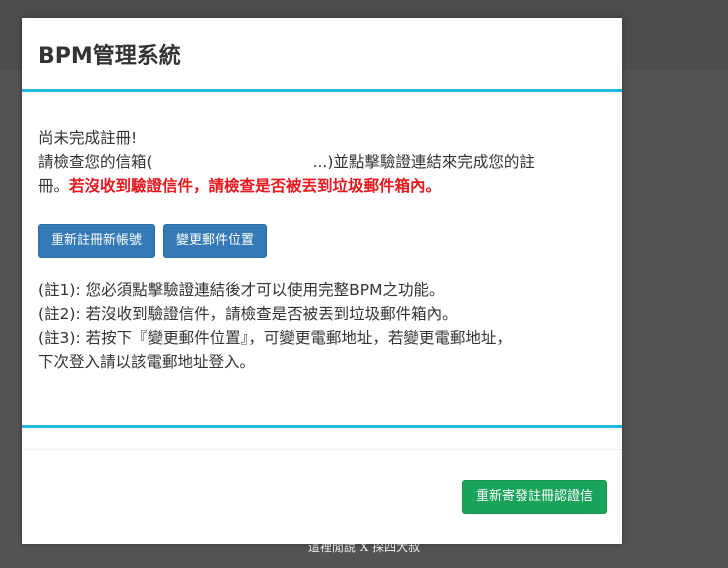  I want to click on registration-line-prefix: 冊。, so click(54, 186).